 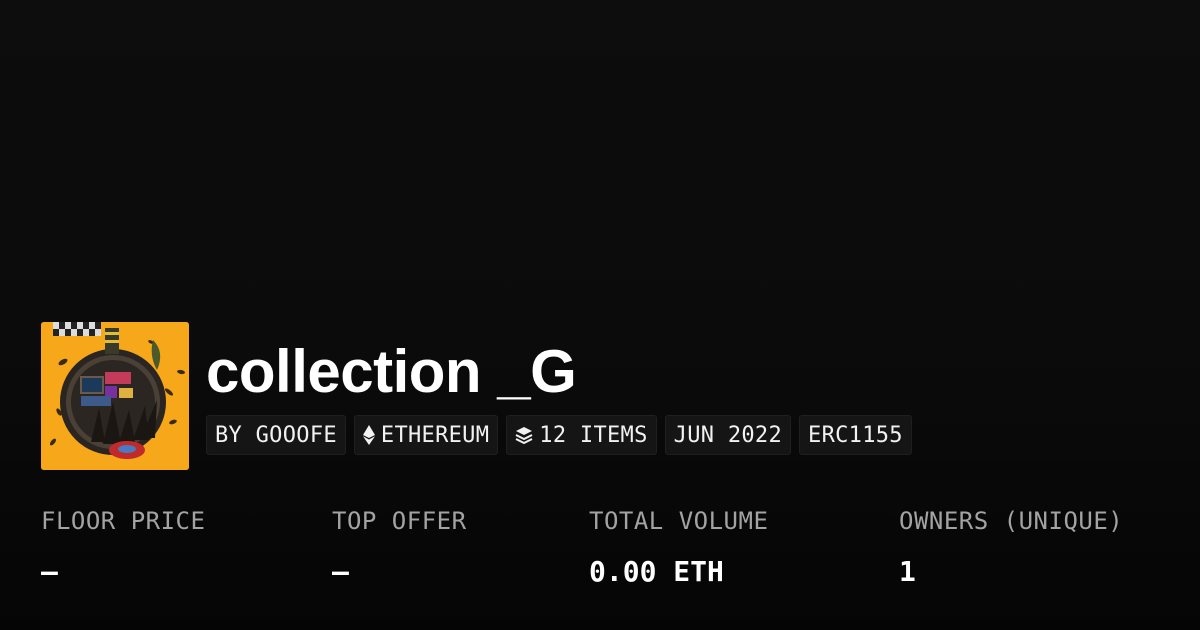 I want to click on floor-price-stat: FLOOR PRICE –, so click(x=123, y=547).